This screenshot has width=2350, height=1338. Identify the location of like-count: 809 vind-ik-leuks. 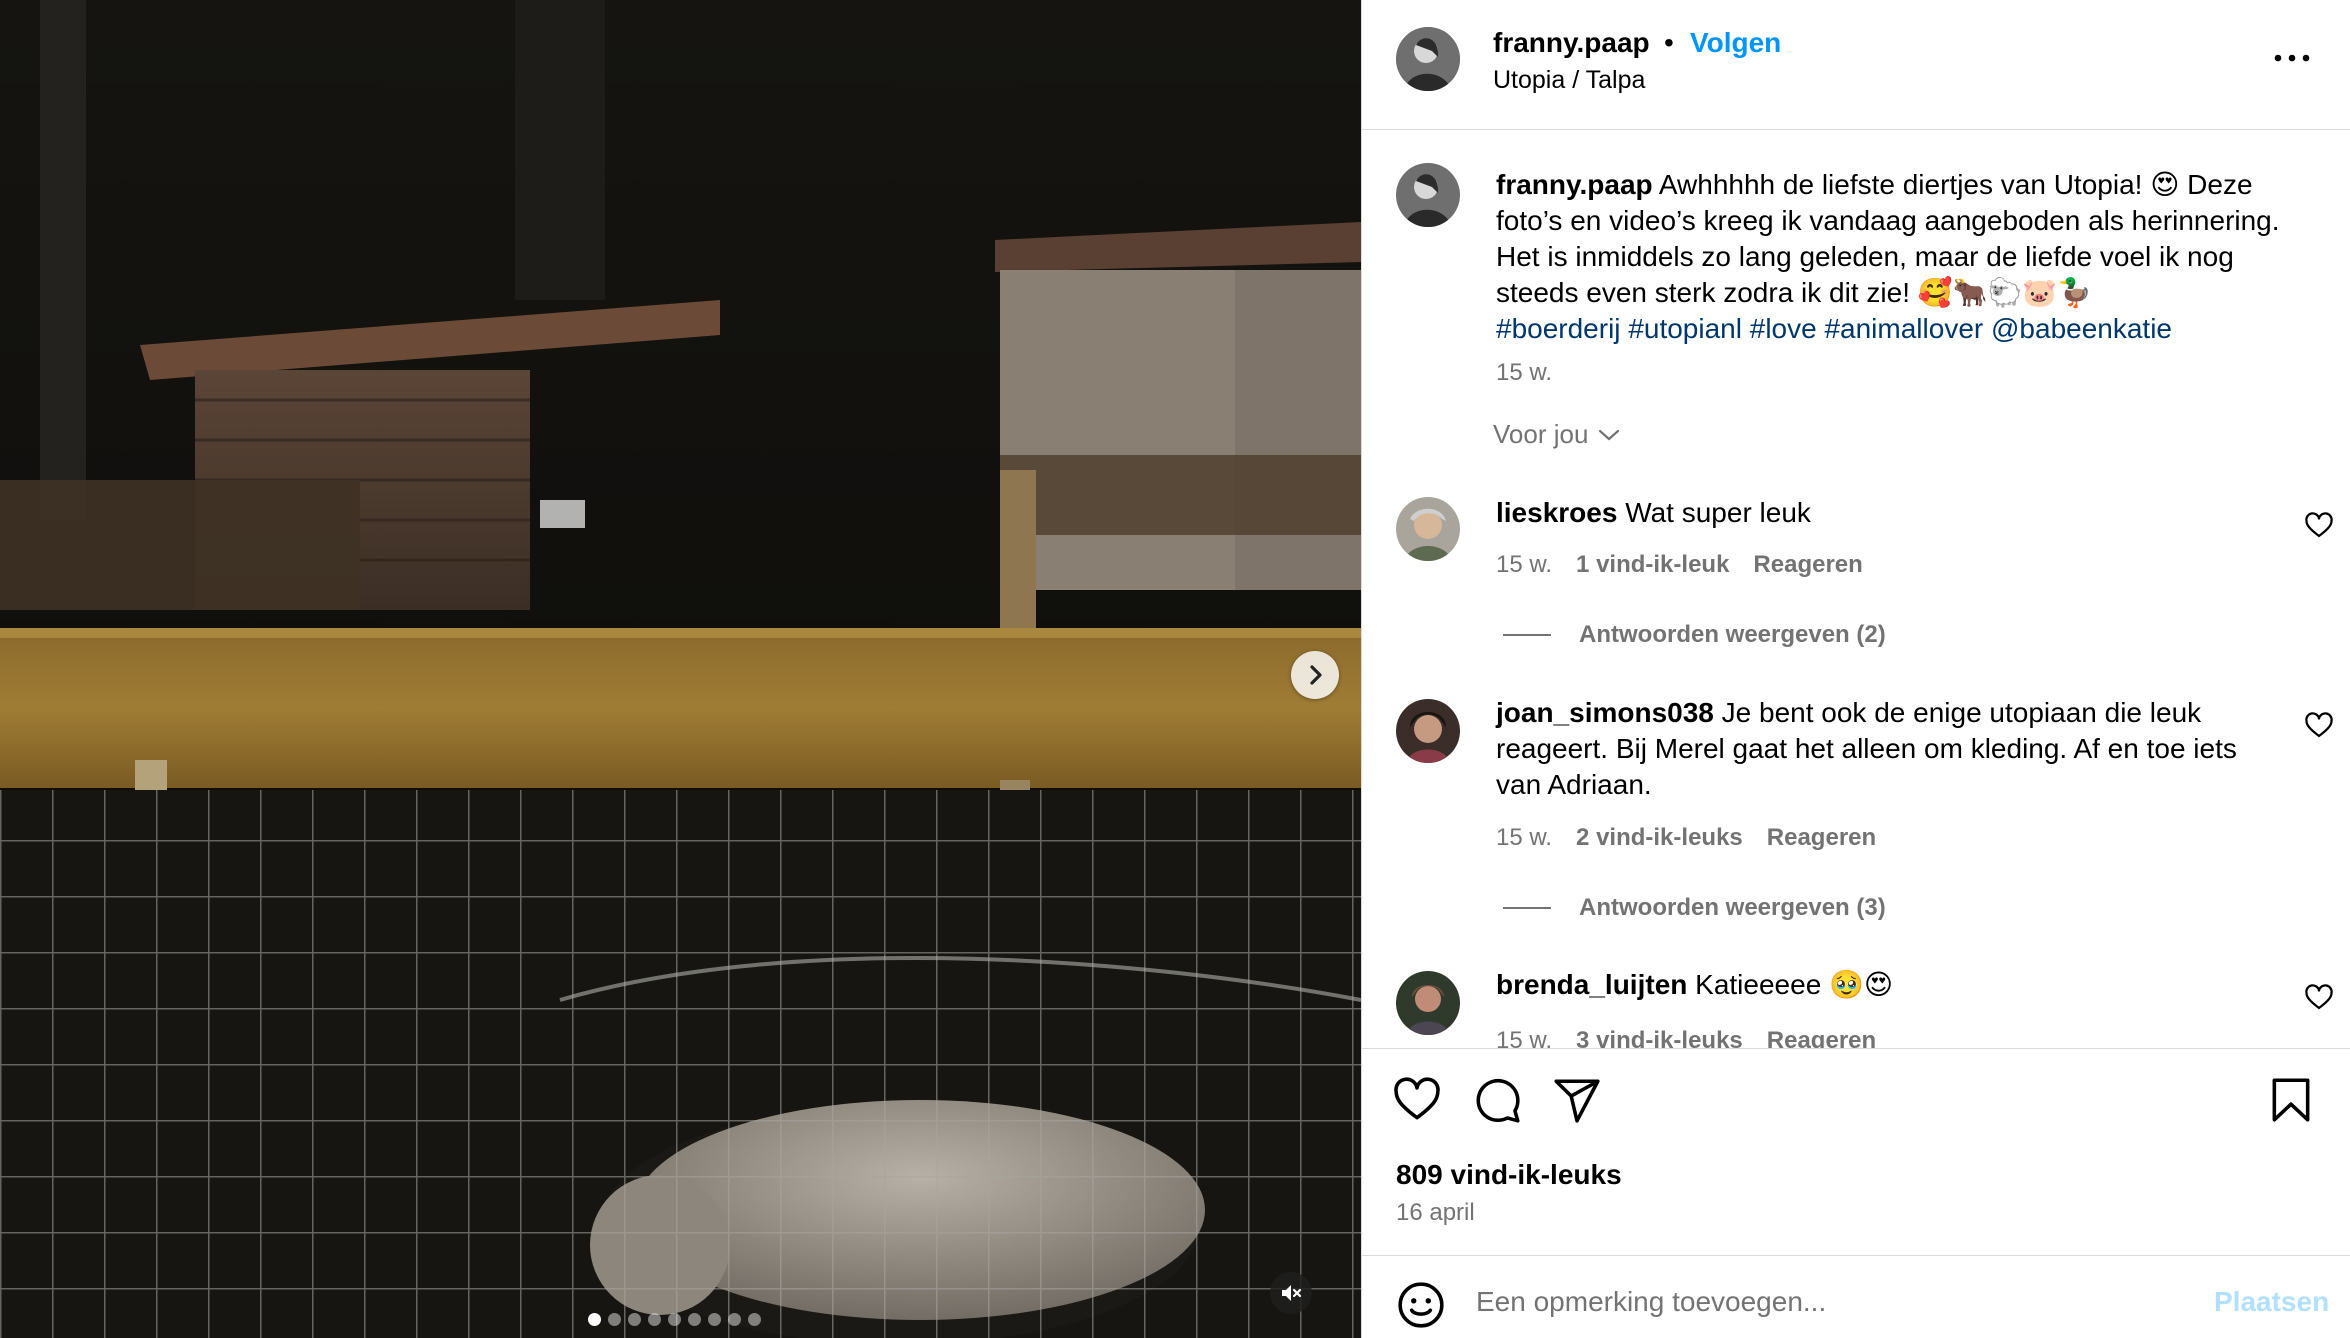
(1509, 1175).